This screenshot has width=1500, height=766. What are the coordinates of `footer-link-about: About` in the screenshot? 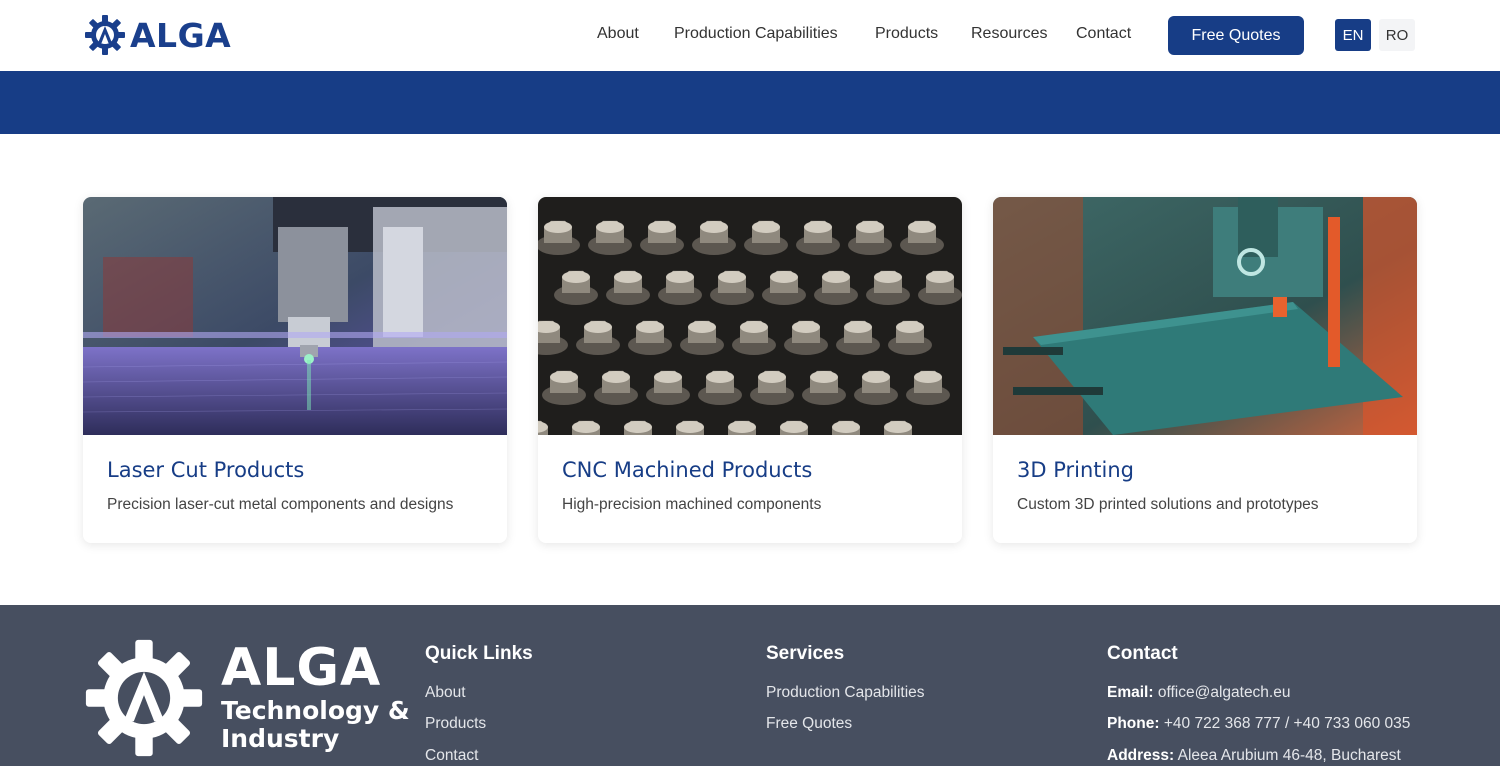 It's located at (445, 693).